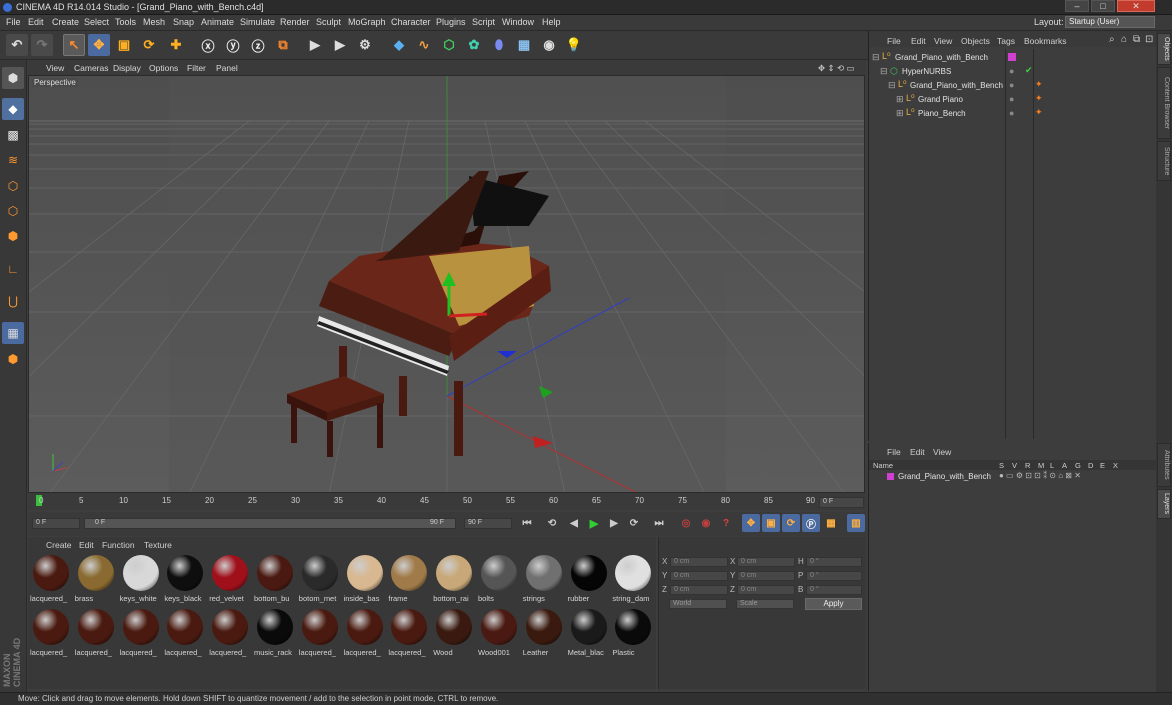 Image resolution: width=1172 pixels, height=705 pixels. Describe the element at coordinates (834, 562) in the screenshot. I see `rotation-h-field: 0 °` at that location.